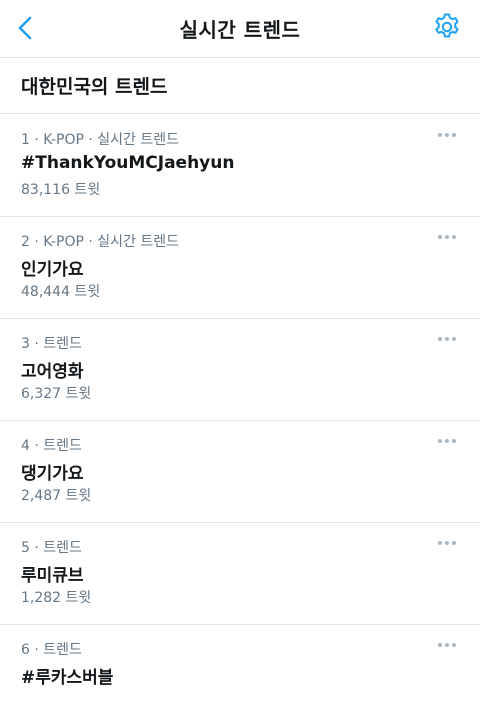  Describe the element at coordinates (240, 574) in the screenshot. I see `trend-item: 5 · 트렌드 루미큐브 1,282 트윗` at that location.